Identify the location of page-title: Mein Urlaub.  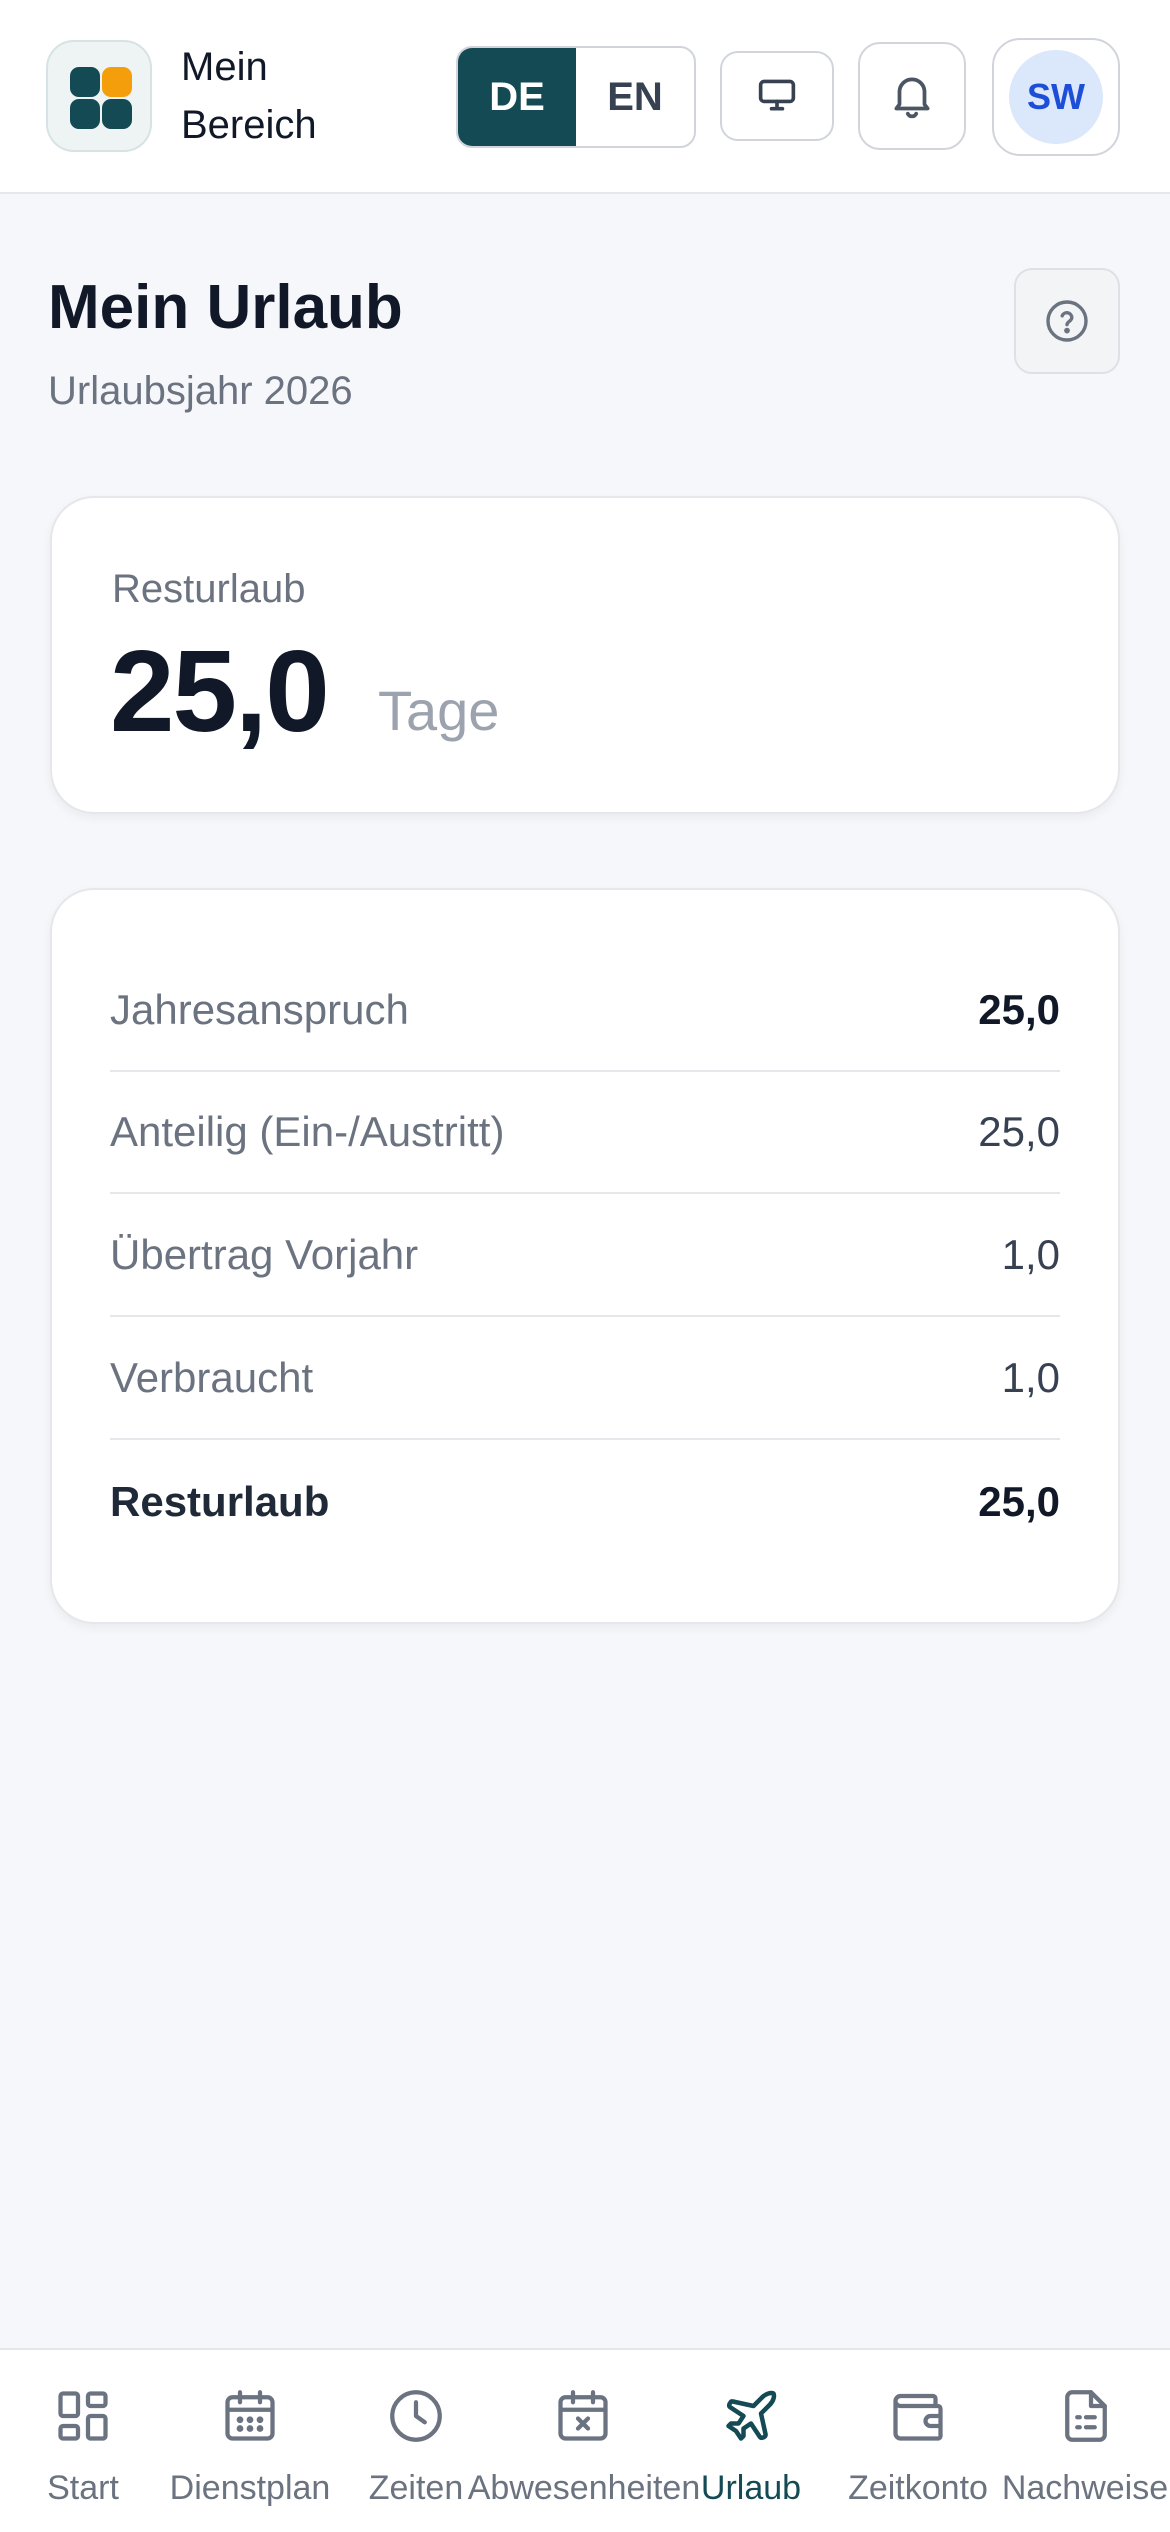
(225, 307).